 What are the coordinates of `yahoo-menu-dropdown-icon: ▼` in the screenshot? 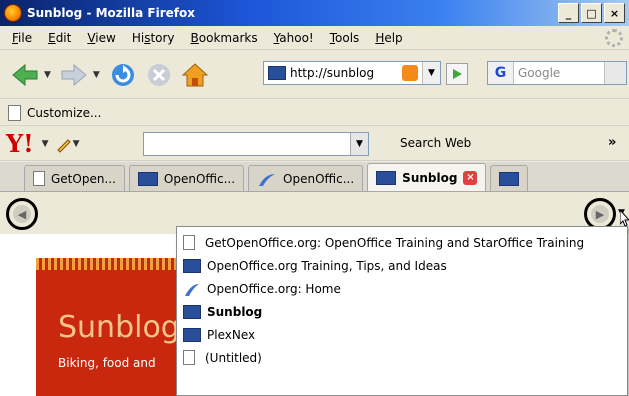 It's located at (45, 144).